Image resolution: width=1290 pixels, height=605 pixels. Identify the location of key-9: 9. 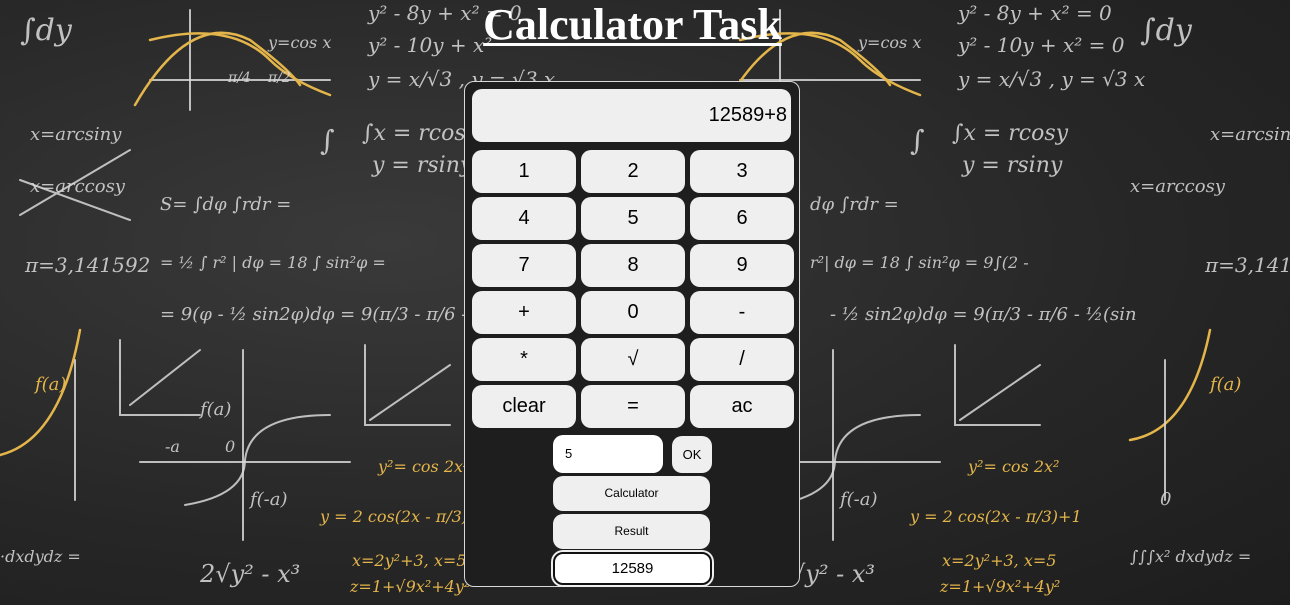
(742, 265).